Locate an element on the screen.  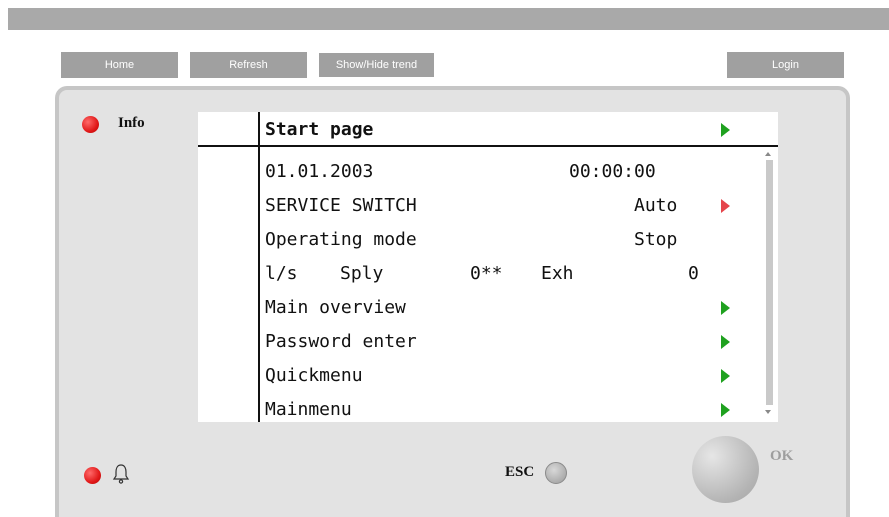
service-switch-label: SERVICE SWITCH is located at coordinates (341, 205).